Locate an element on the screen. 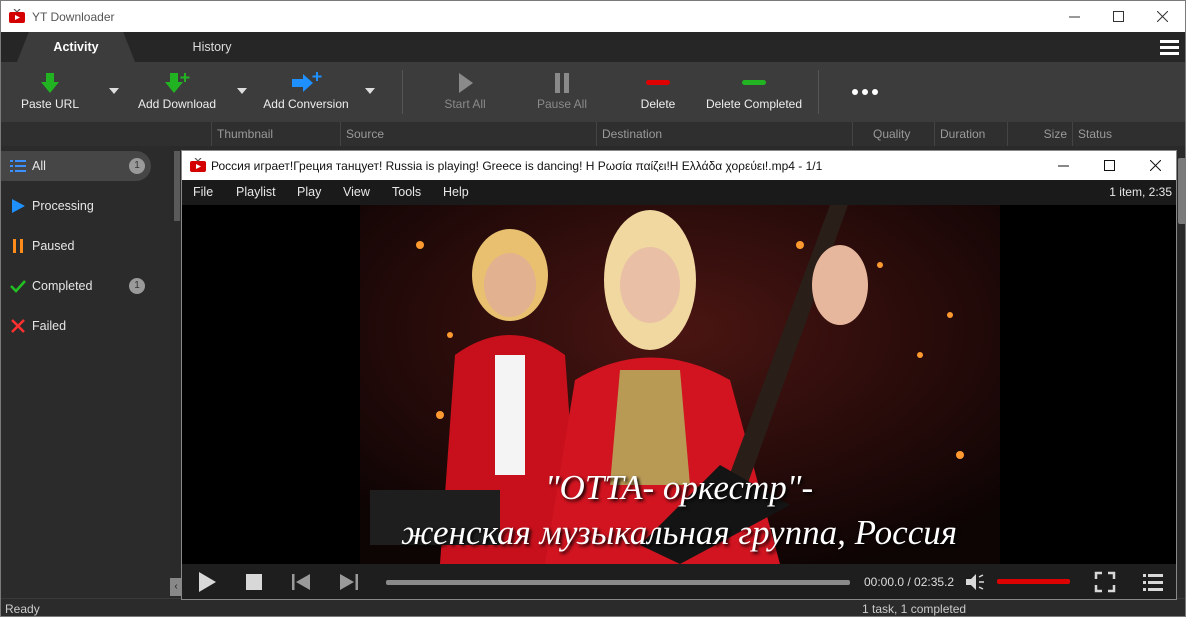  column-source: Source is located at coordinates (468, 134).